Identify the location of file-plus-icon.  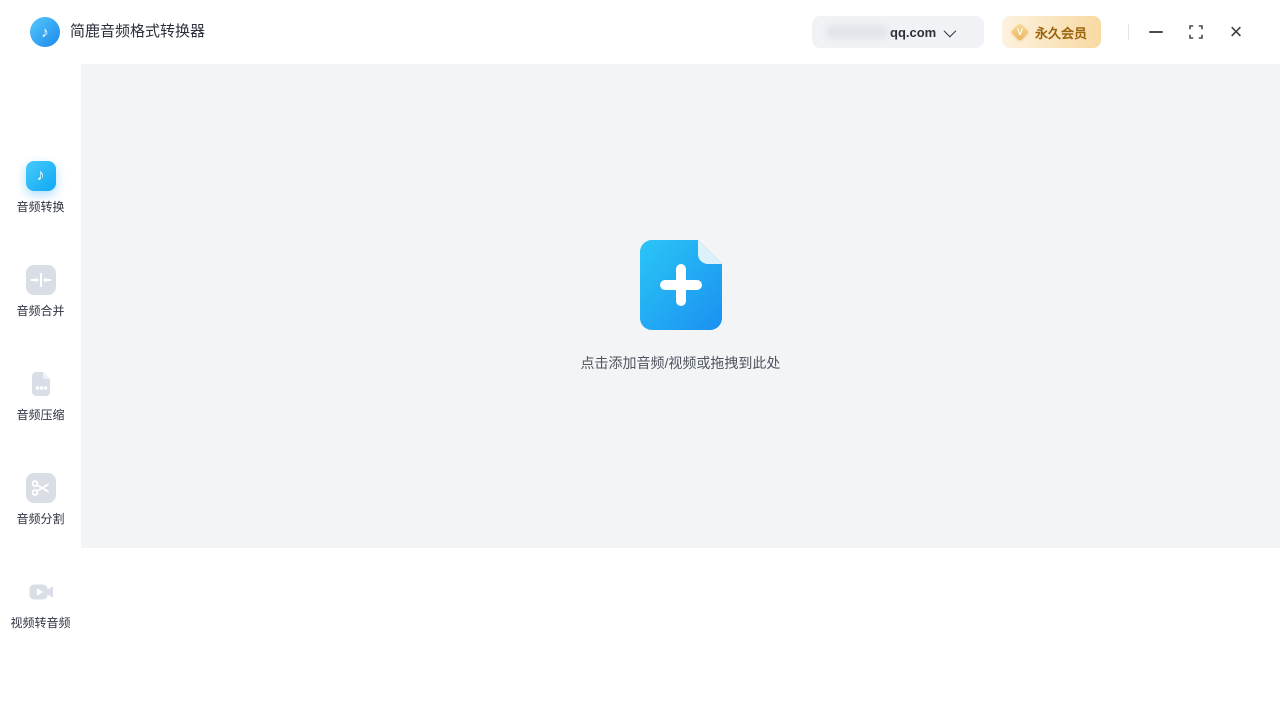
(680, 285).